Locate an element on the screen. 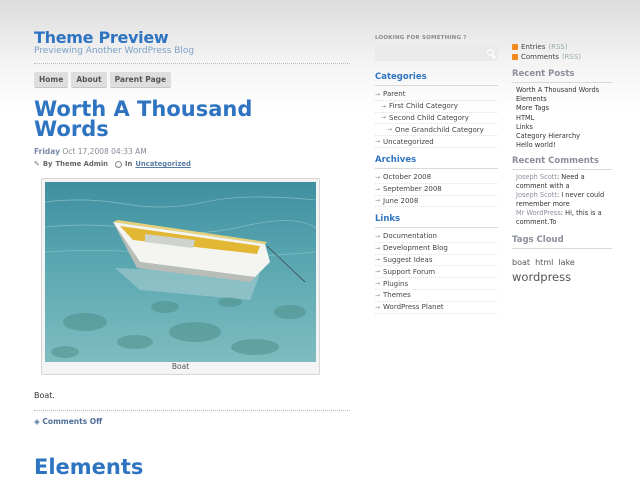  category-item: → Uncategorized is located at coordinates (436, 142).